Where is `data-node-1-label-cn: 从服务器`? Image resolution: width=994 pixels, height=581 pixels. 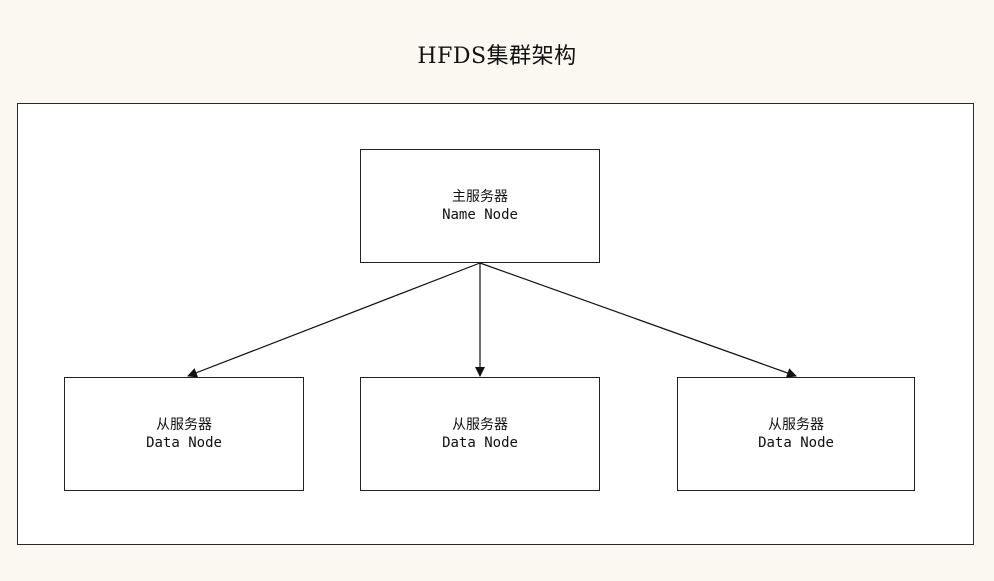
data-node-1-label-cn: 从服务器 is located at coordinates (184, 425).